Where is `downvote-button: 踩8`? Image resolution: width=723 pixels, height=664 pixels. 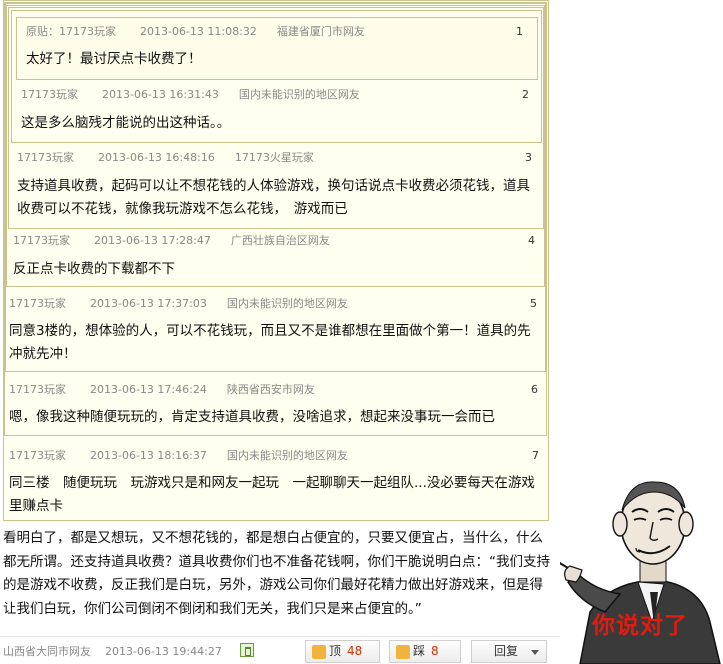 downvote-button: 踩8 is located at coordinates (425, 651).